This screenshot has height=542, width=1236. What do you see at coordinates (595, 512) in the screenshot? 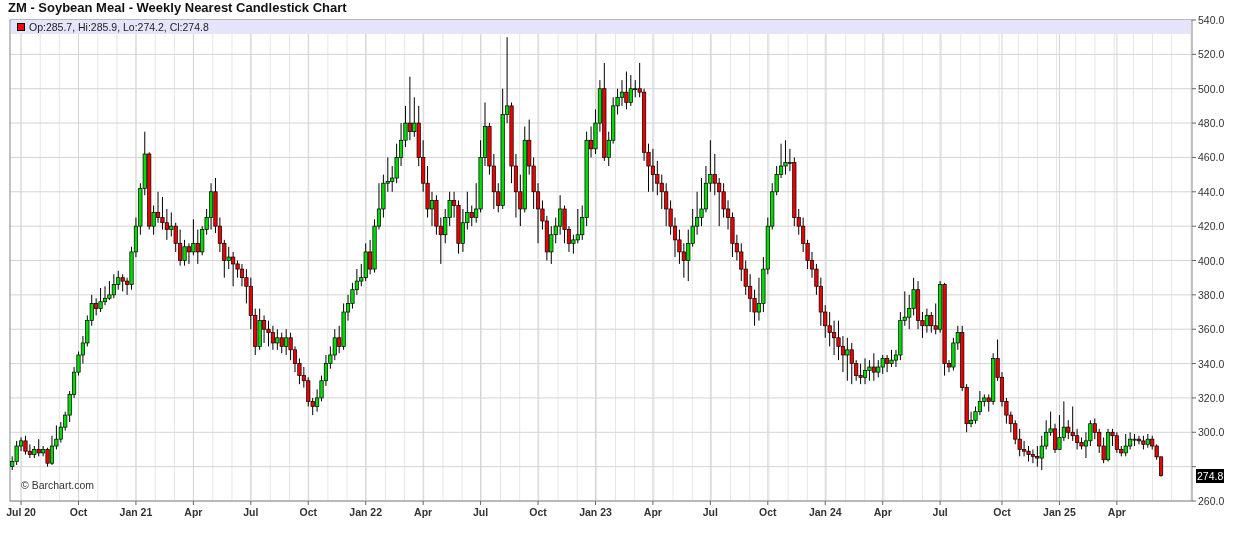
I see `axis-label: Jan 23` at bounding box center [595, 512].